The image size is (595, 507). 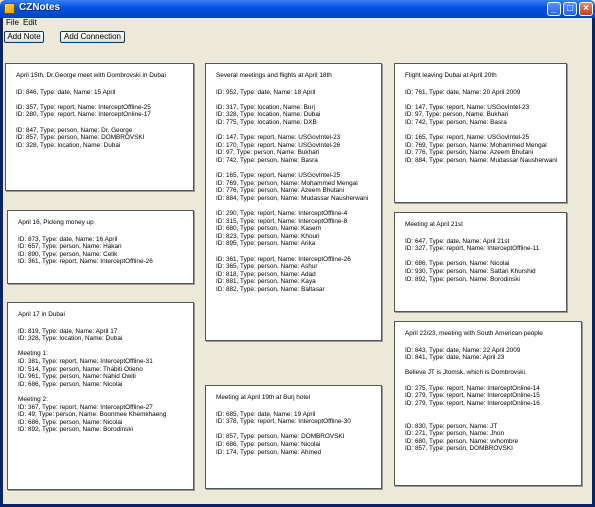 What do you see at coordinates (451, 75) in the screenshot?
I see `note-title: Flight leaving Dubai at April 20th` at bounding box center [451, 75].